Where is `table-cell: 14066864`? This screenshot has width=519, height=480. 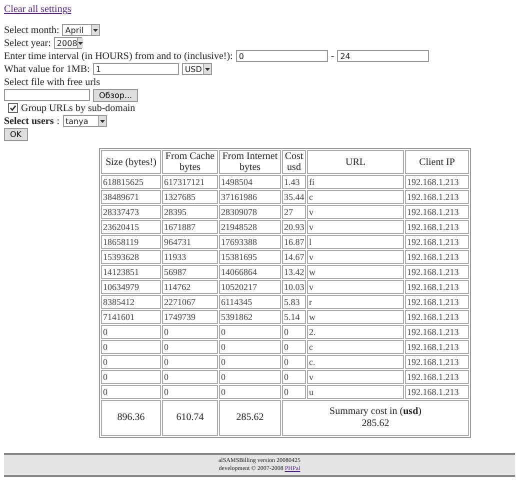
table-cell: 14066864 is located at coordinates (250, 272).